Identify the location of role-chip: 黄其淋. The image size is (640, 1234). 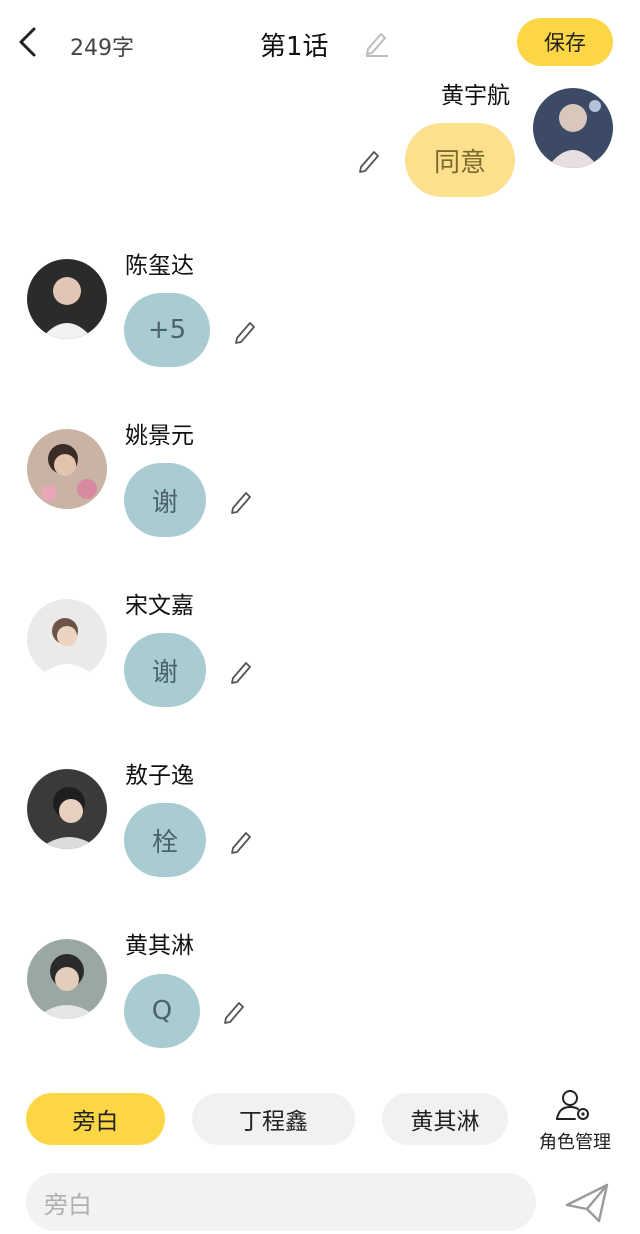
(445, 1119).